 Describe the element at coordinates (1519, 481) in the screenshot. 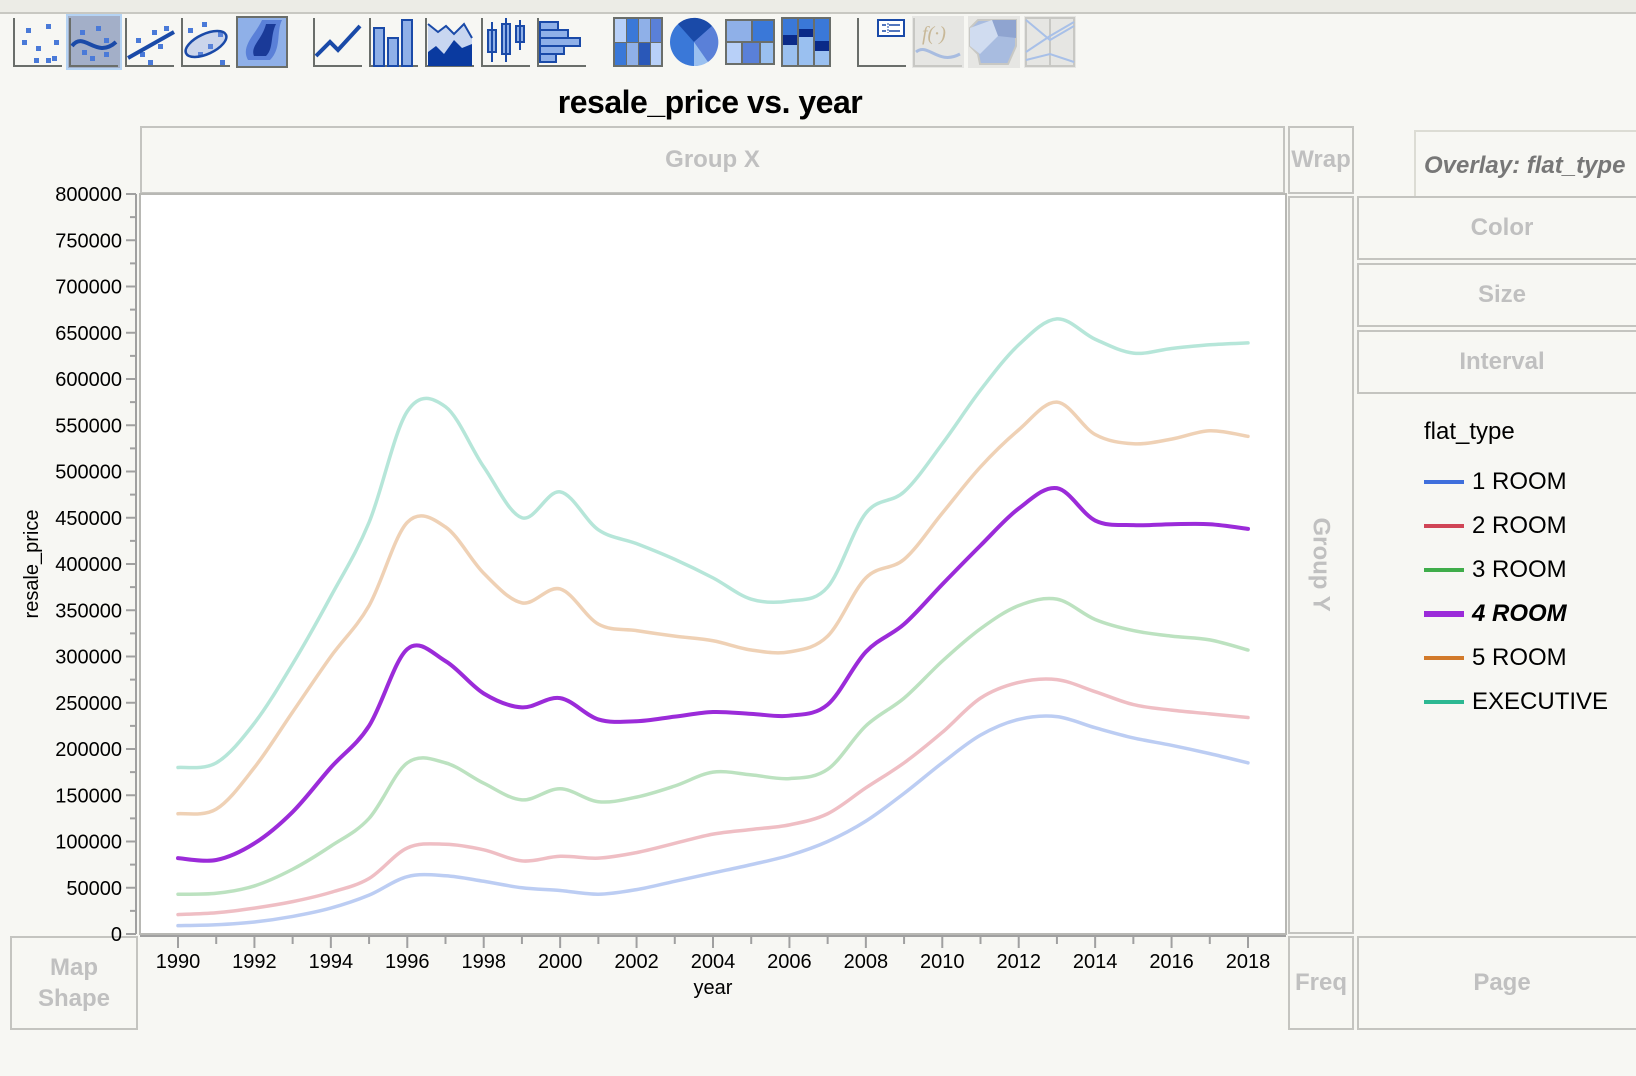

I see `legend-label: 1 ROOM` at that location.